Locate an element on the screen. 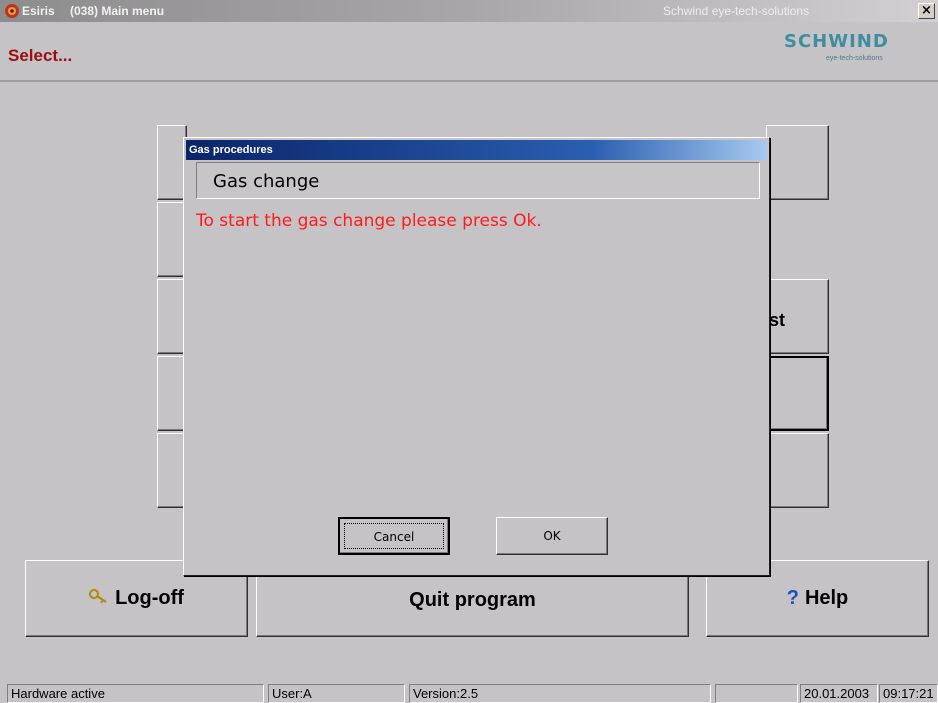 The width and height of the screenshot is (938, 703). status-hardware: Hardware active is located at coordinates (135, 693).